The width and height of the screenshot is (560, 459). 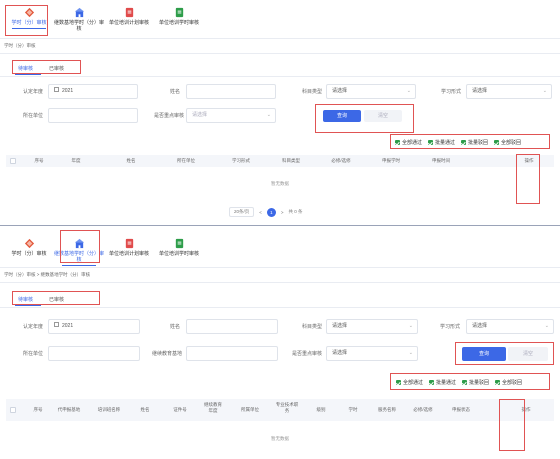 What do you see at coordinates (391, 160) in the screenshot?
I see `col-header: 申报学时` at bounding box center [391, 160].